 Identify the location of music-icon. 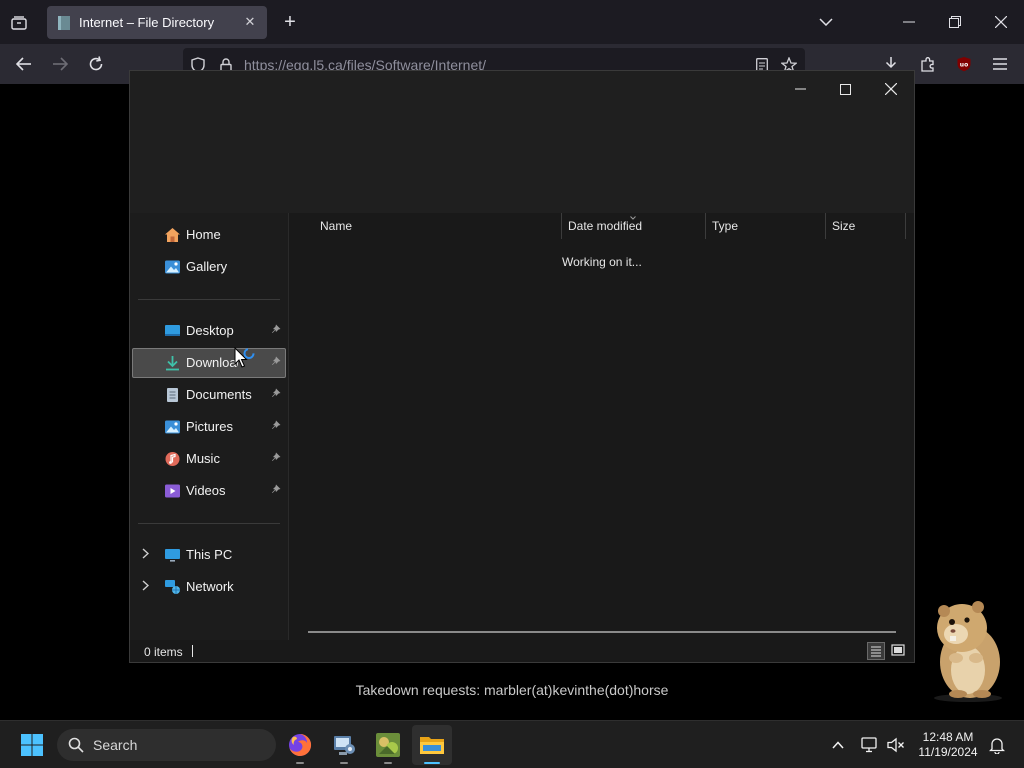
(172, 459).